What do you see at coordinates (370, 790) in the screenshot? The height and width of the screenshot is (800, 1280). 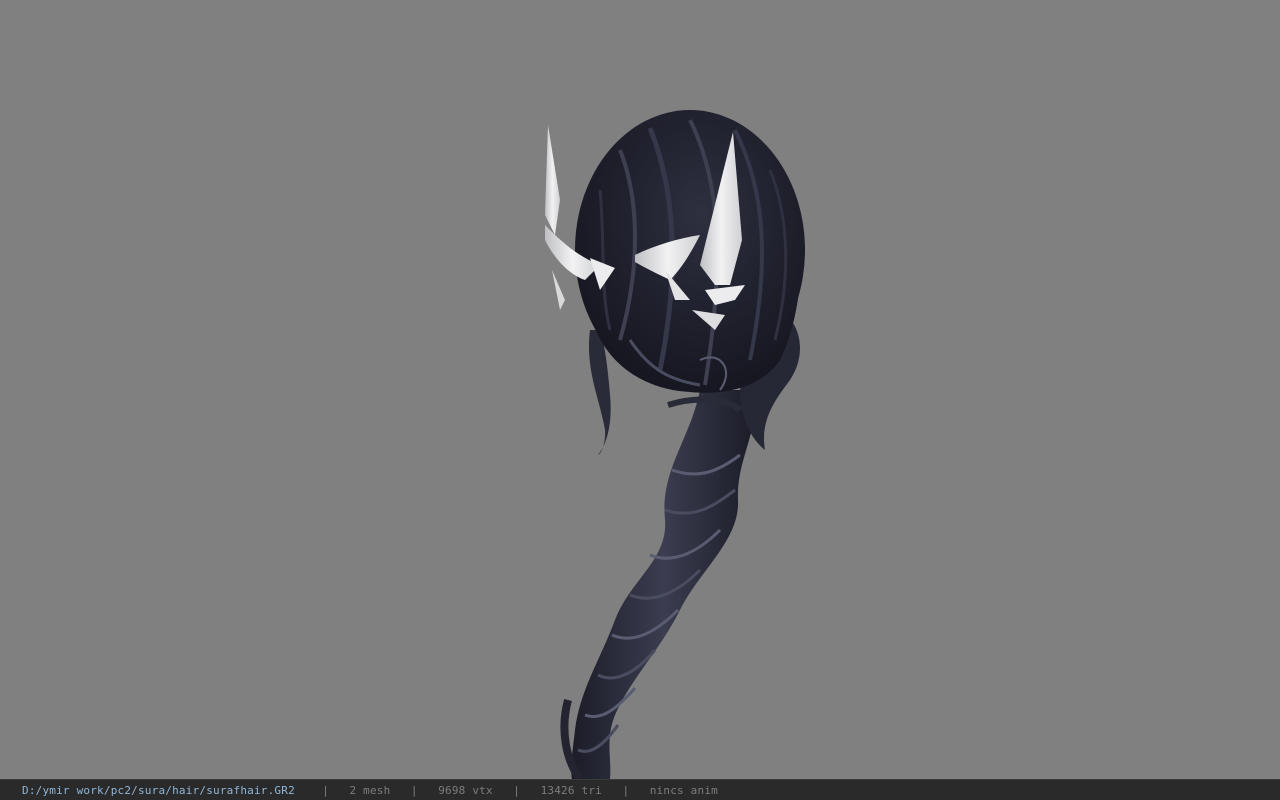 I see `mesh-count: 2 mesh` at bounding box center [370, 790].